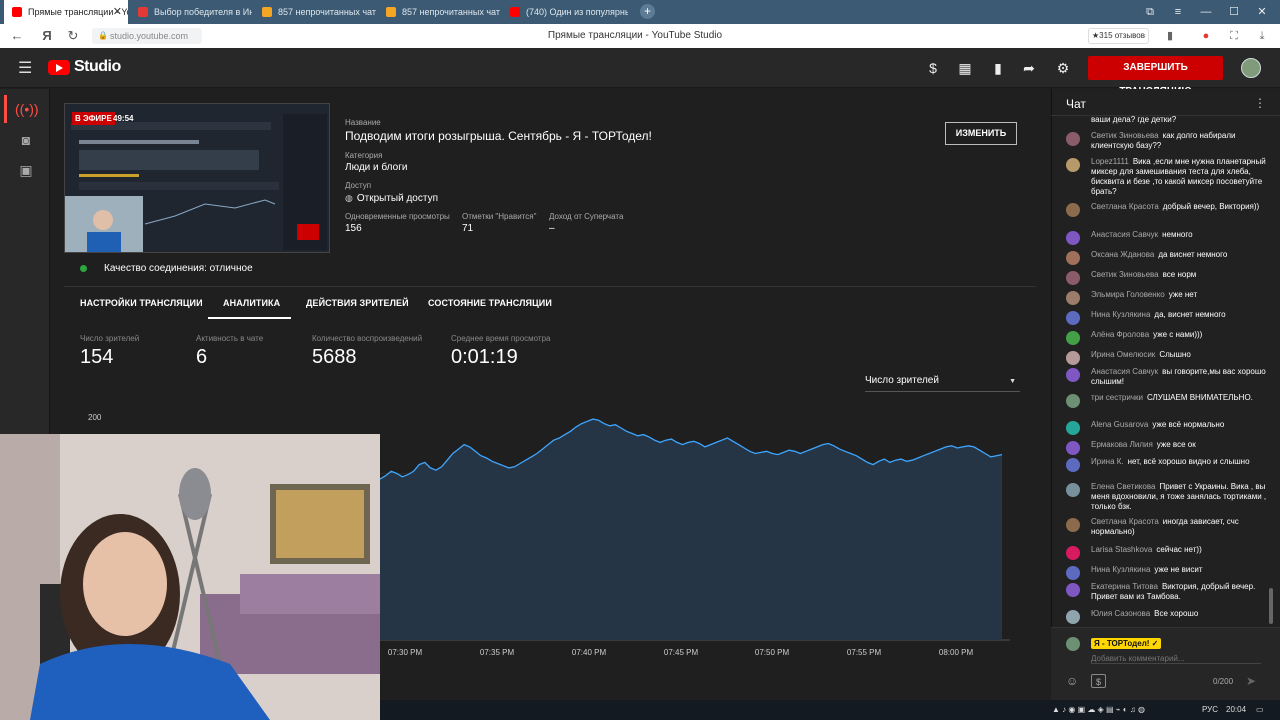 The image size is (1280, 720). I want to click on tab-stream-health: СОСТОЯНИЕ ТРАНСЛЯЦИИ, so click(490, 303).